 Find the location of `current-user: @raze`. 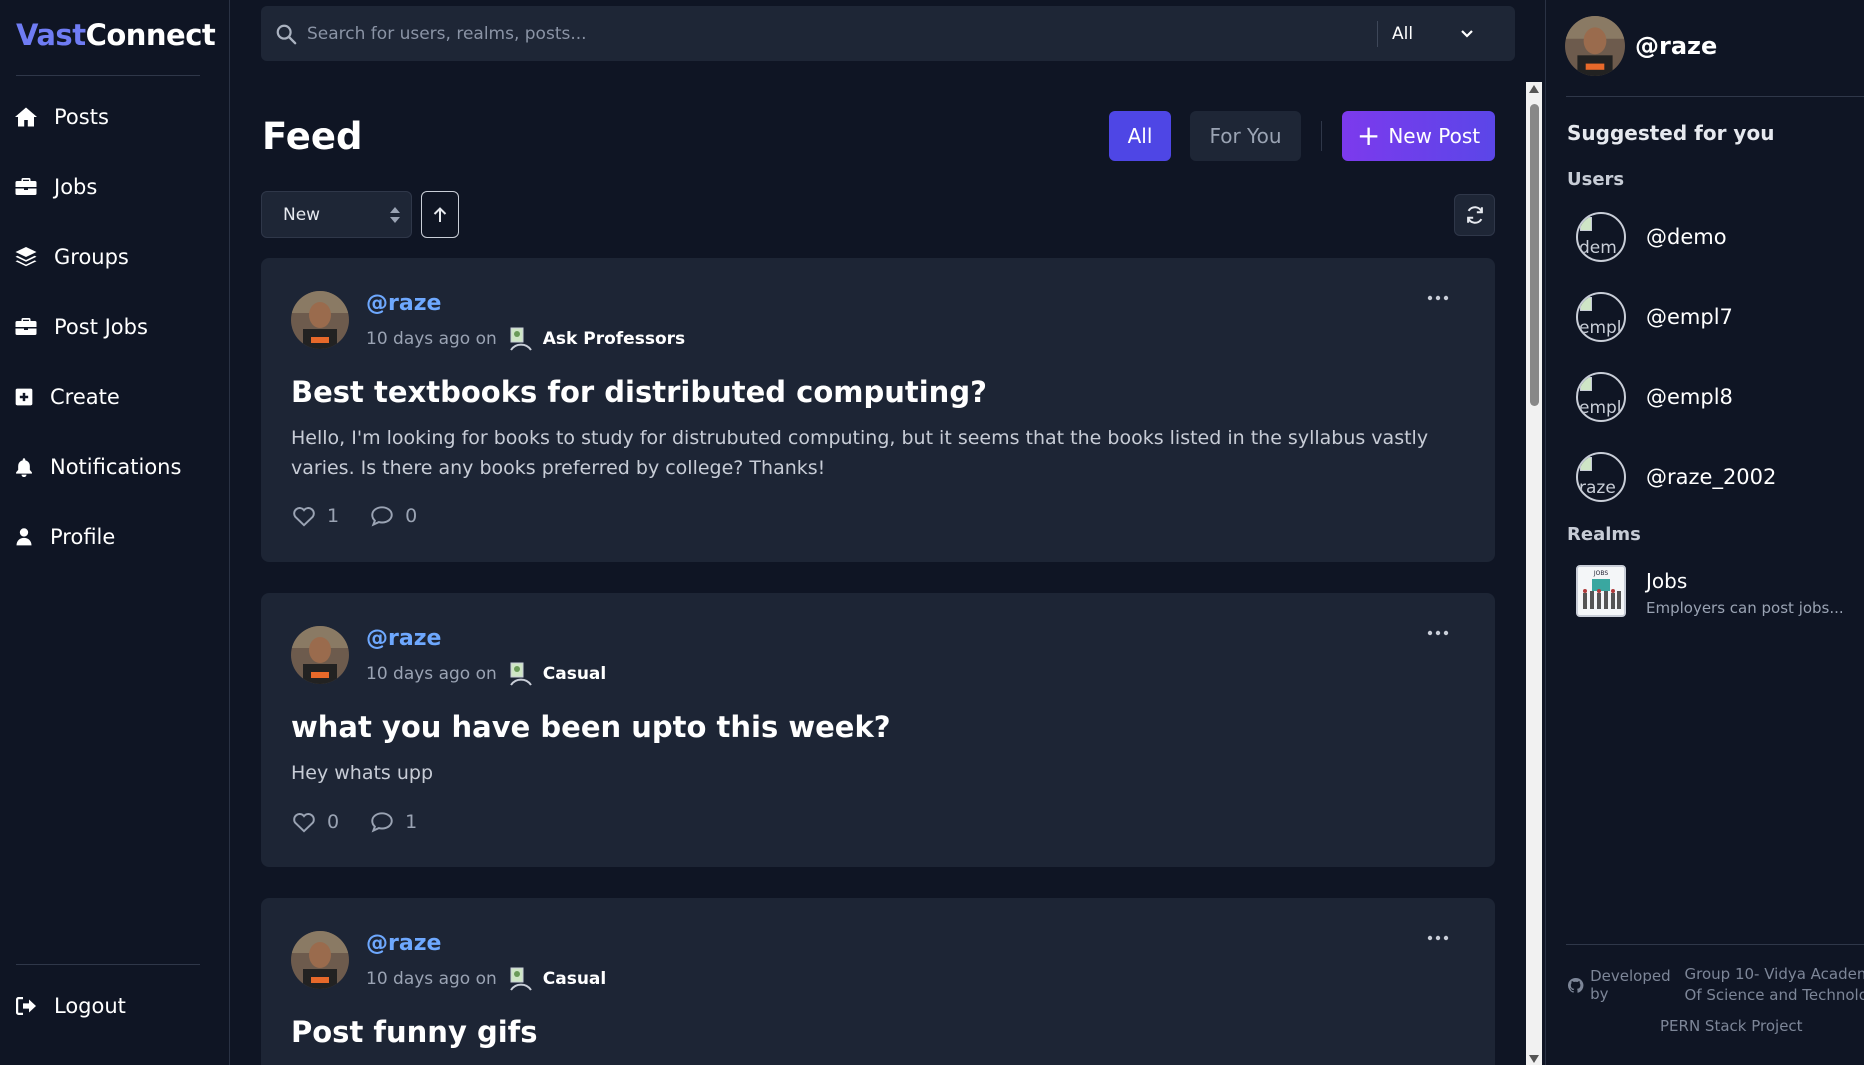

current-user: @raze is located at coordinates (1641, 46).